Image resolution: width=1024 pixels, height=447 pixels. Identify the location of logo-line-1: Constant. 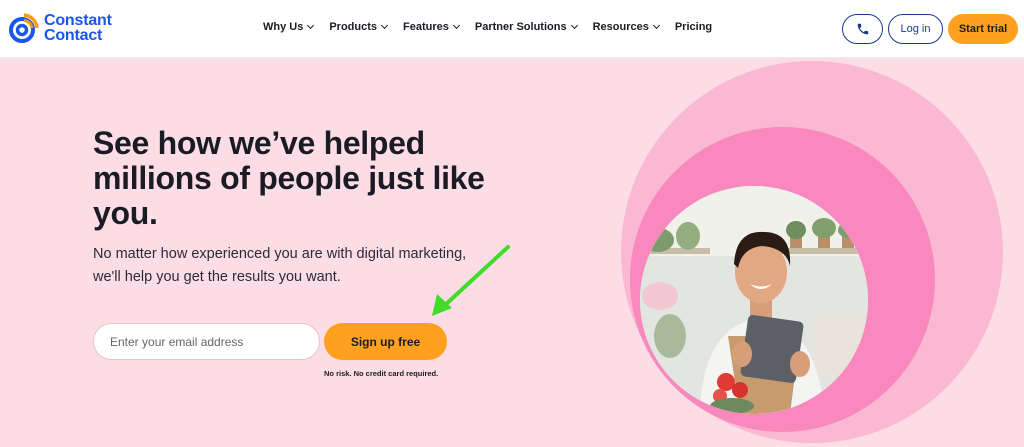
(78, 20).